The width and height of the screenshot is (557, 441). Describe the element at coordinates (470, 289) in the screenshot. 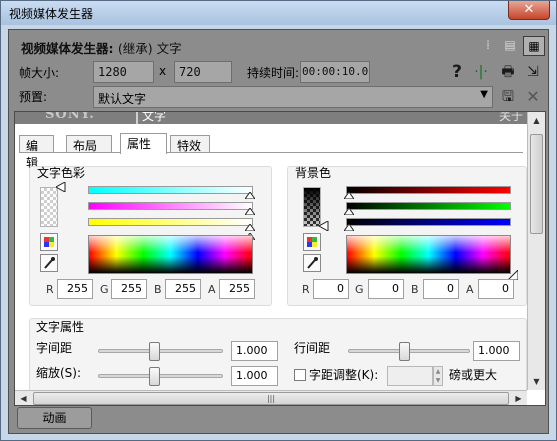

I see `bg-a-label: A` at that location.